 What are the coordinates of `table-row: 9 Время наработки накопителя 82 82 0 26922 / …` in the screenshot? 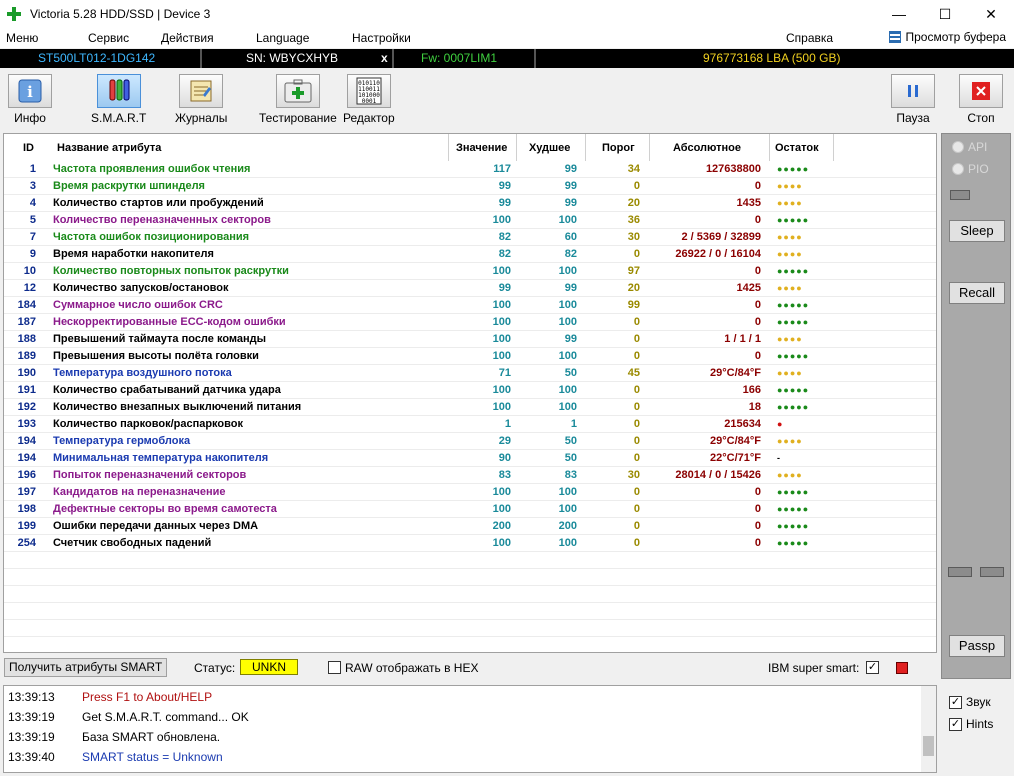 It's located at (470, 254).